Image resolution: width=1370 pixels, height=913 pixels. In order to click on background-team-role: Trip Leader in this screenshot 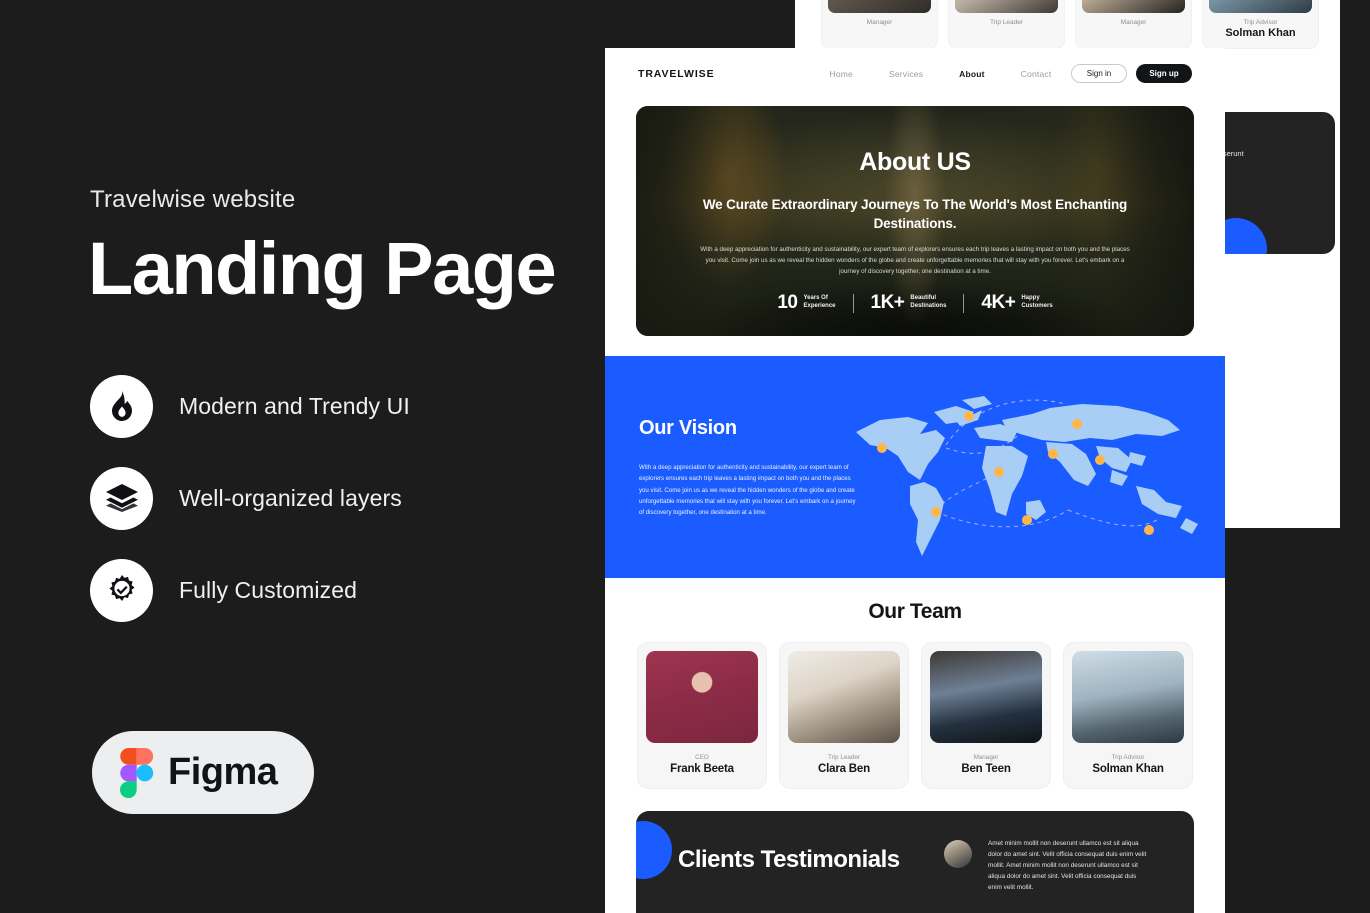, I will do `click(1006, 22)`.